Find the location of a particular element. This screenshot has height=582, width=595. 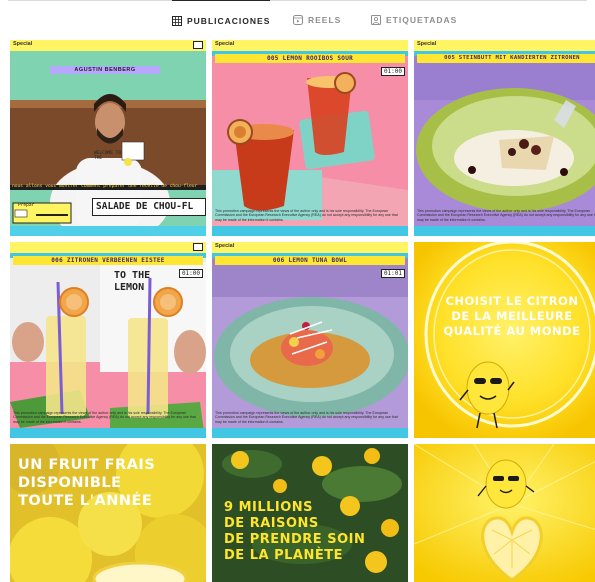

recipe-title: 006 LEMON TUNA BOWL is located at coordinates (310, 260).